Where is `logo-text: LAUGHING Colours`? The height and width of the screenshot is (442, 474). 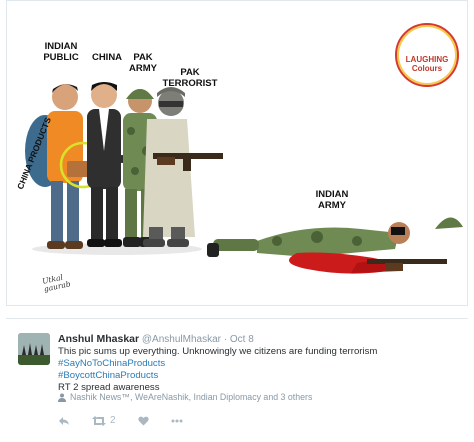 logo-text: LAUGHING Colours is located at coordinates (427, 64).